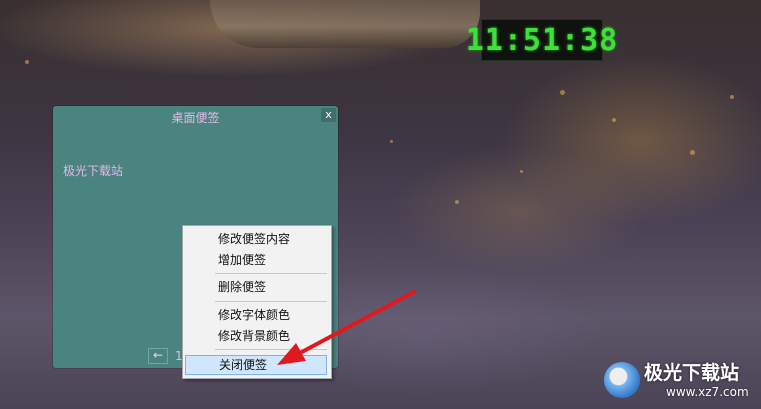 The width and height of the screenshot is (761, 409). Describe the element at coordinates (328, 115) in the screenshot. I see `close-button: x` at that location.